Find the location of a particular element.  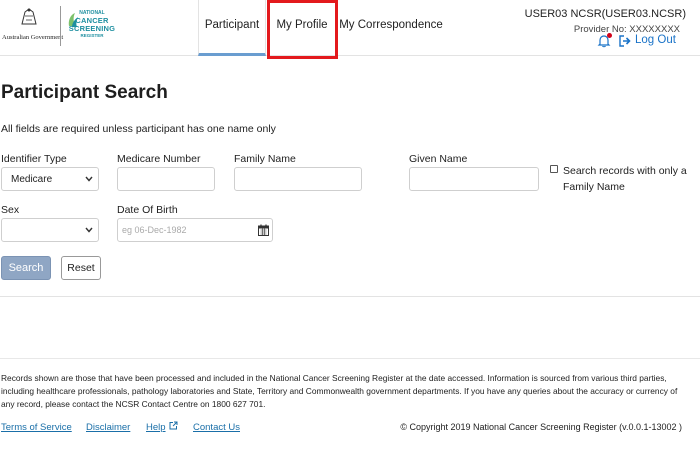

ncsr-logo-line4: REGISTER is located at coordinates (92, 35).